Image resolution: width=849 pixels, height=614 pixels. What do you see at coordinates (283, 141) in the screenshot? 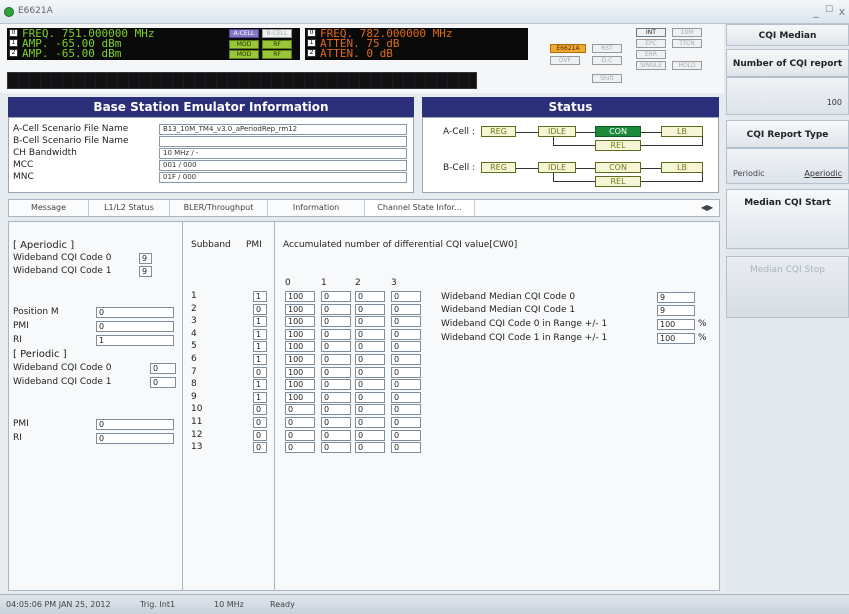
I see `b-scenario-field` at bounding box center [283, 141].